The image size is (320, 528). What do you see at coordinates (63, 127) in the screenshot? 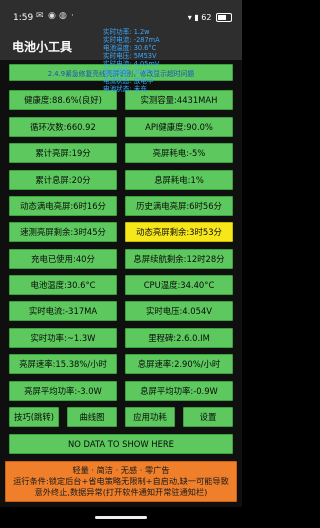
I see `cycle-count-button: 循环次数:660.92` at bounding box center [63, 127].